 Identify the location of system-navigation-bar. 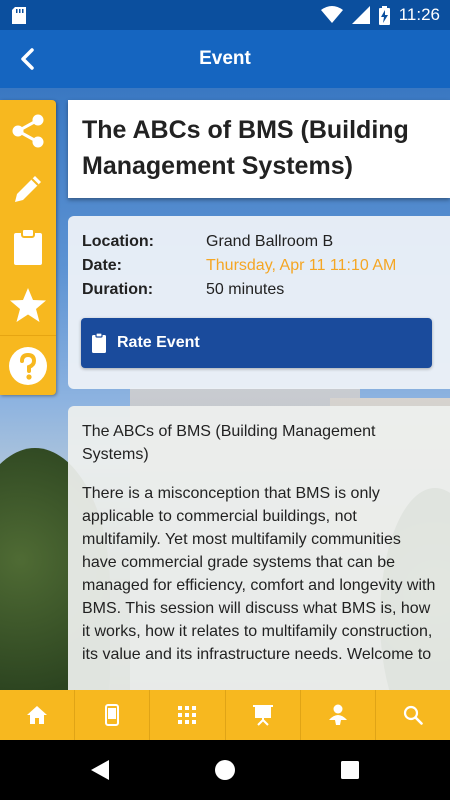
(225, 770).